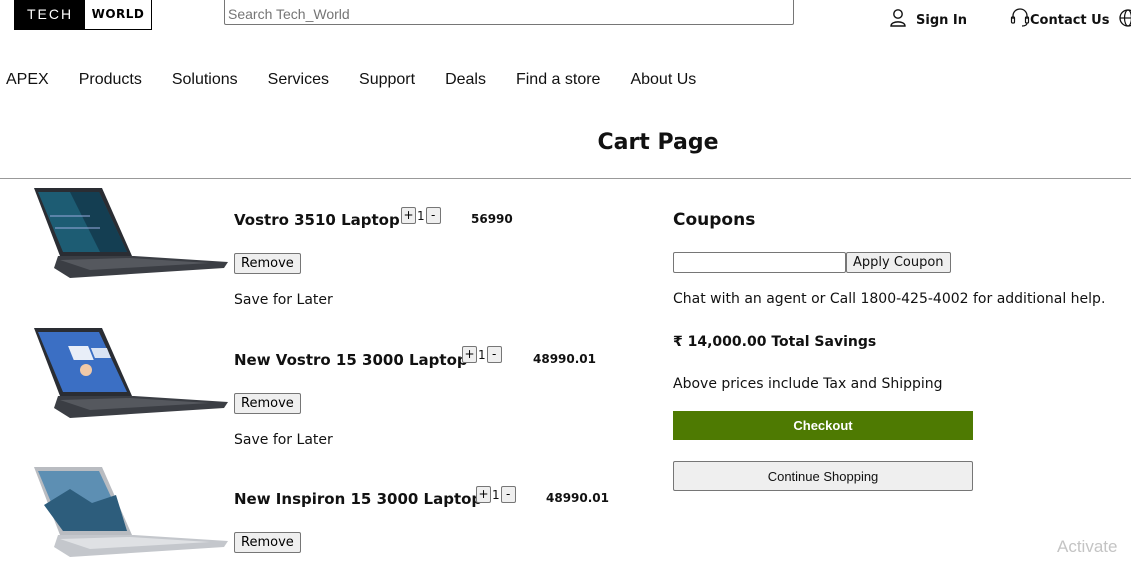 The width and height of the screenshot is (1131, 565). What do you see at coordinates (941, 20) in the screenshot?
I see `sign-in-link: Sign In` at bounding box center [941, 20].